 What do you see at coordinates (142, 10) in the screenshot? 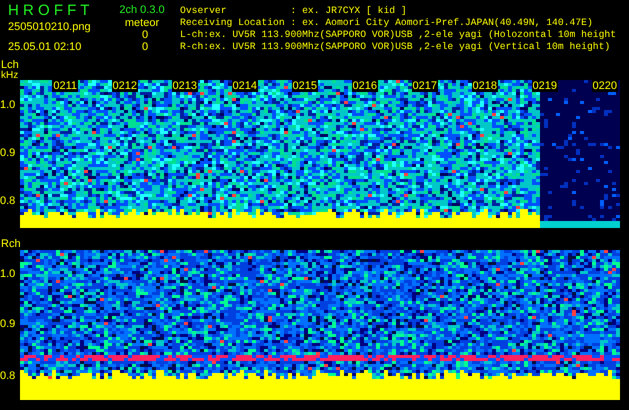
I see `version-label: 2ch 0.3.0` at bounding box center [142, 10].